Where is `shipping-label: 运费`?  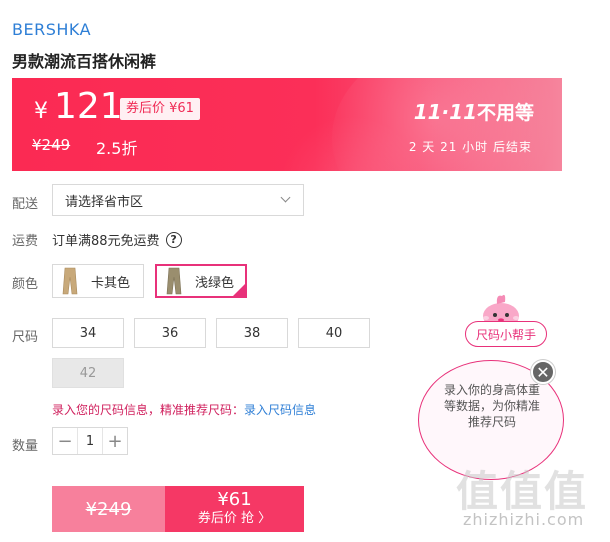 shipping-label: 运费 is located at coordinates (25, 241).